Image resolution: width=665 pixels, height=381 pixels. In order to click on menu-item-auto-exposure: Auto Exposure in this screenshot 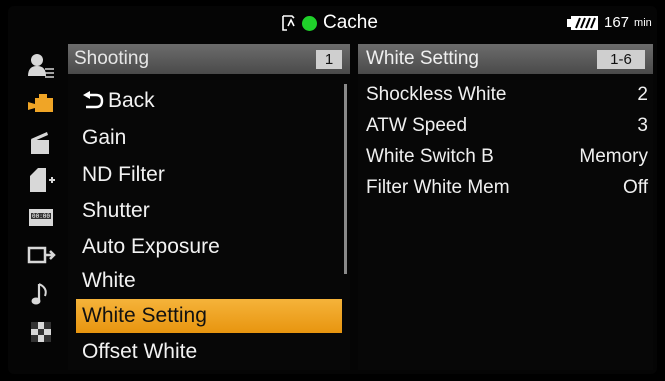, I will do `click(209, 247)`.